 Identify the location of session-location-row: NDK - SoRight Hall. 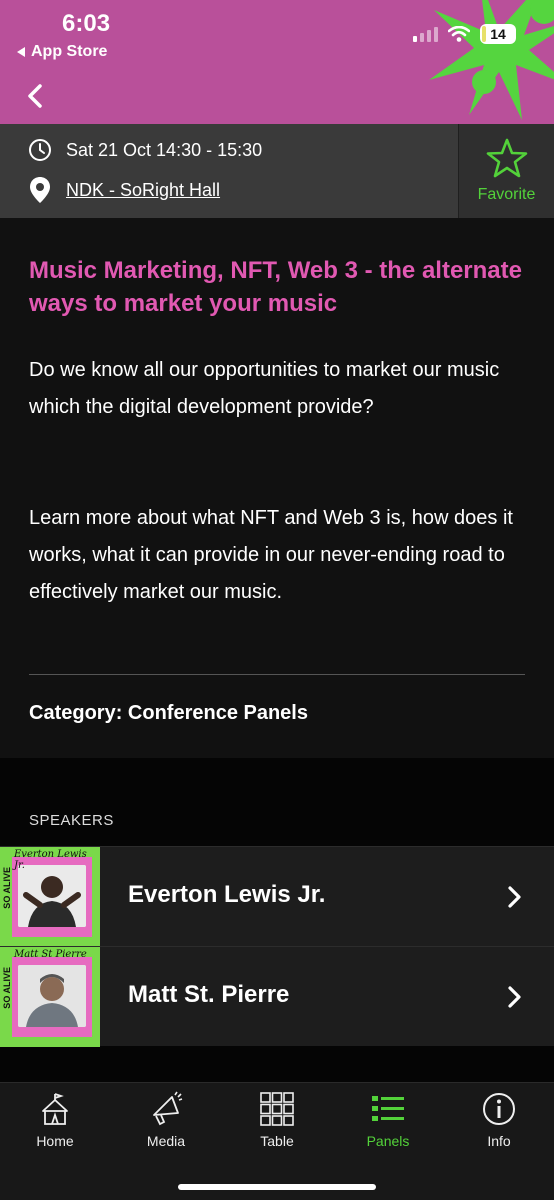
(124, 190).